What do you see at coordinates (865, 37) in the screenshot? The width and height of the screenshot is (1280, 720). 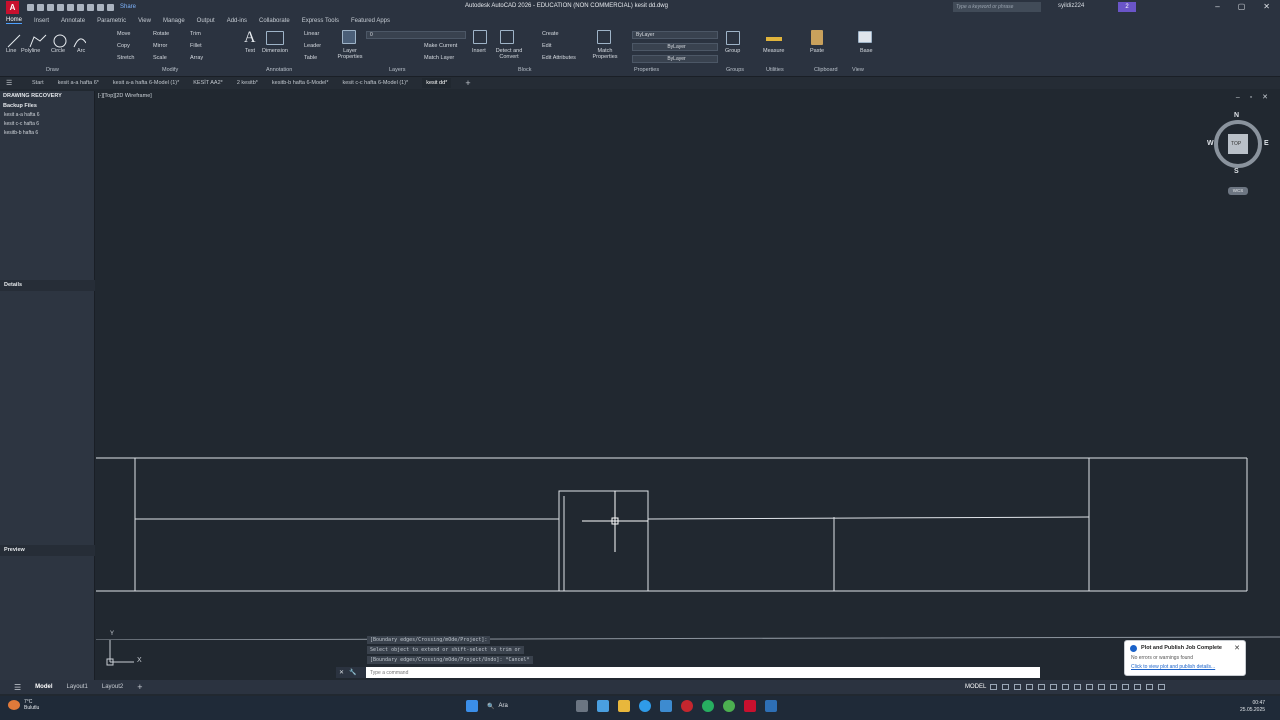 I see `base-view-icon` at bounding box center [865, 37].